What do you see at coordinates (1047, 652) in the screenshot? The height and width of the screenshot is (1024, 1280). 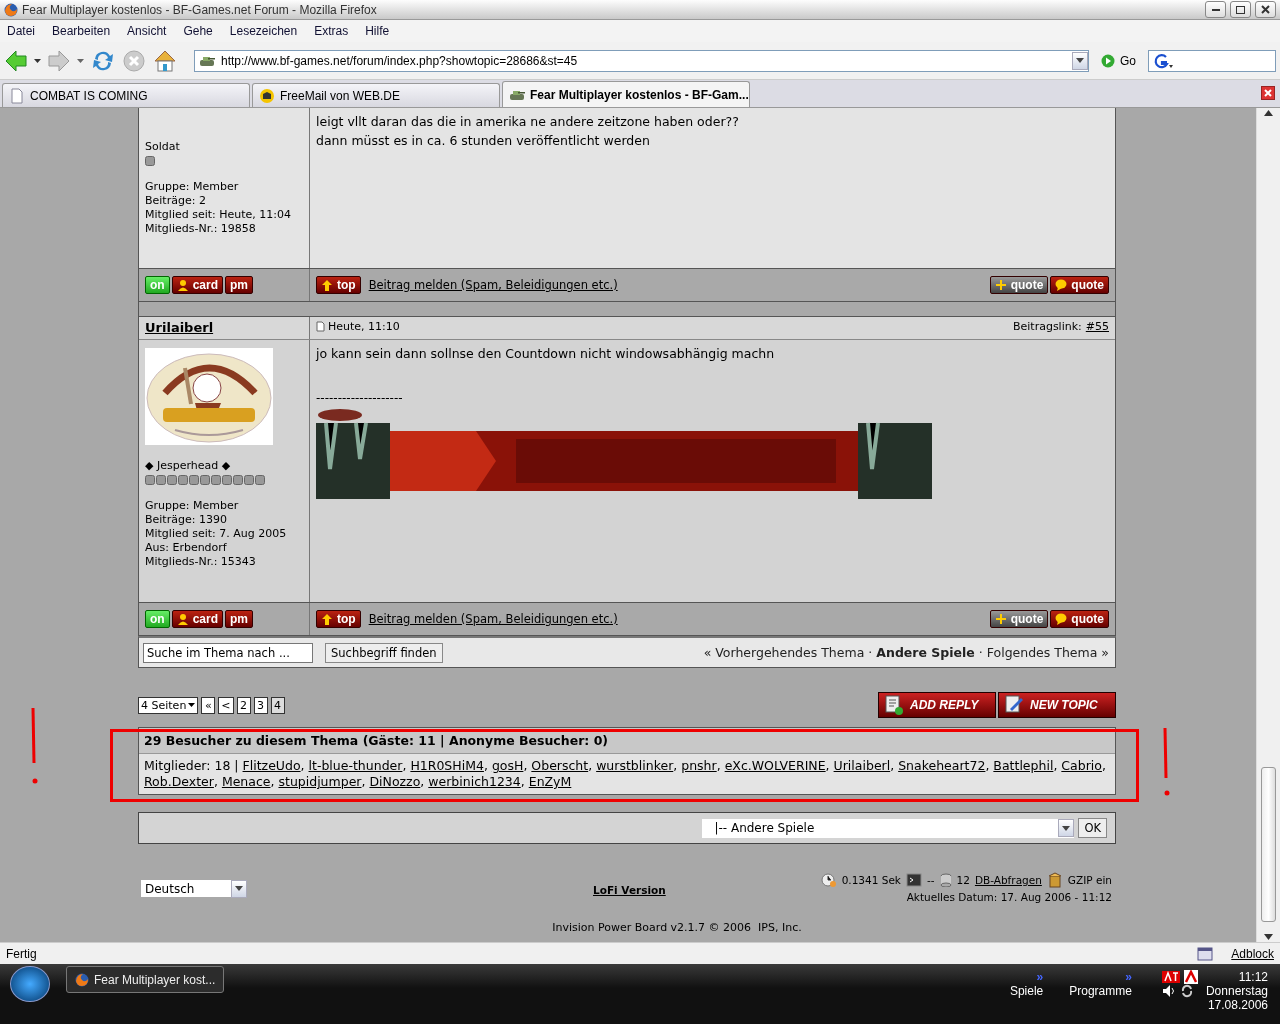 I see `topic-link: Folgendes Thema »` at bounding box center [1047, 652].